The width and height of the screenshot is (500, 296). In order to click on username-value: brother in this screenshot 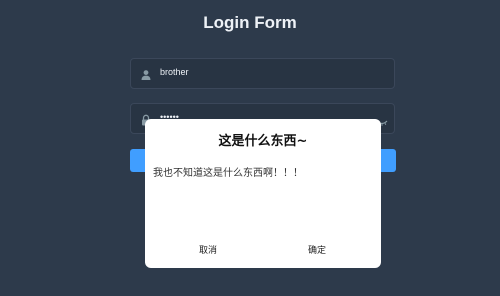, I will do `click(174, 72)`.